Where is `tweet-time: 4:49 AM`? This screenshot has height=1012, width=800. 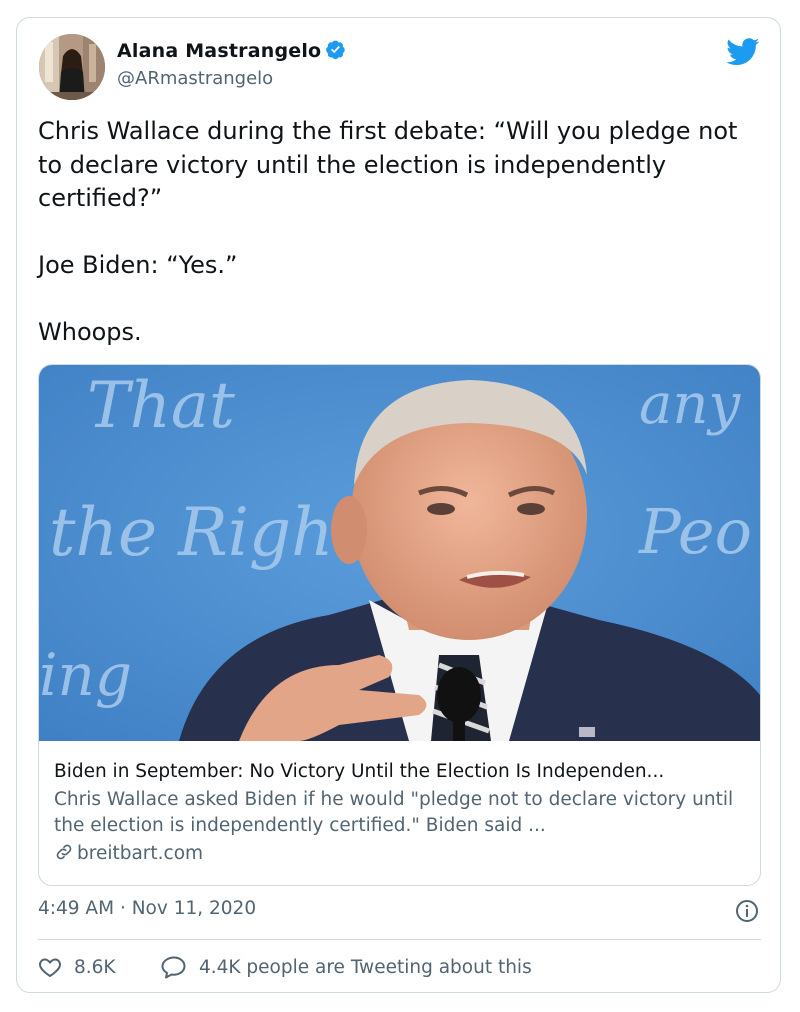 tweet-time: 4:49 AM is located at coordinates (76, 908).